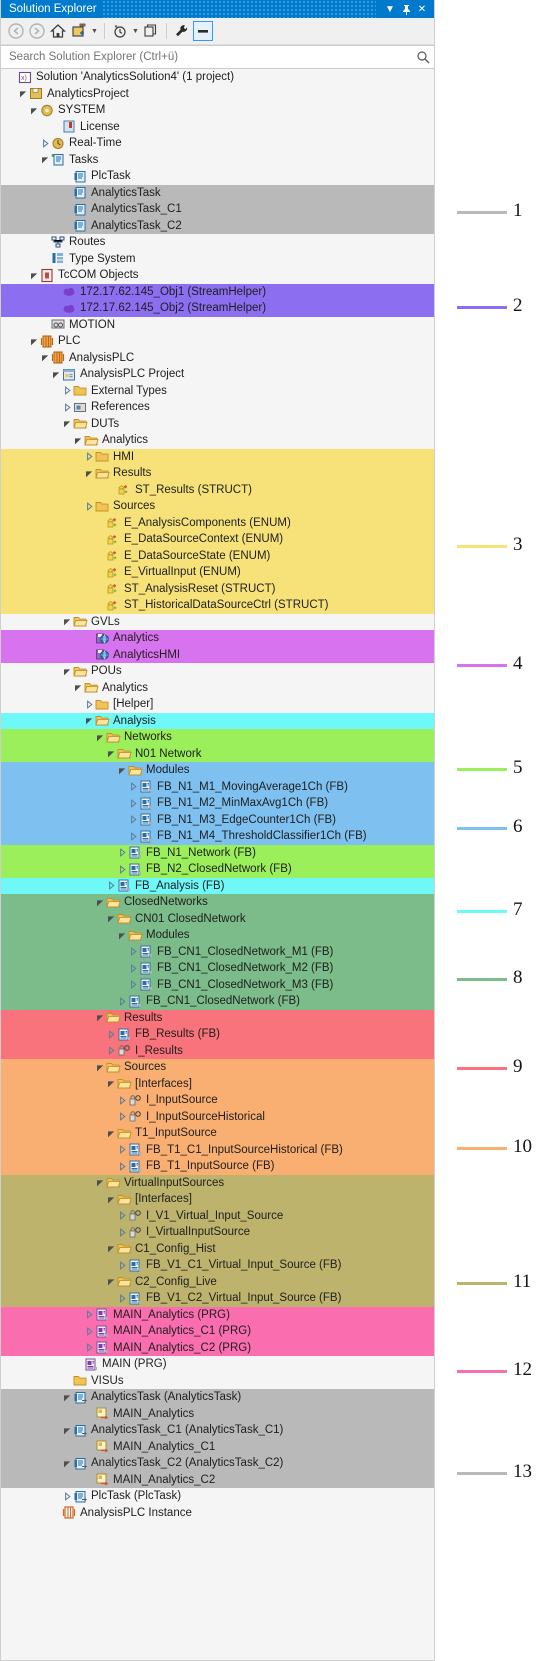  Describe the element at coordinates (217, 605) in the screenshot. I see `tree-item: ST_HistoricalDataSourceCtrl (STRUCT)` at that location.